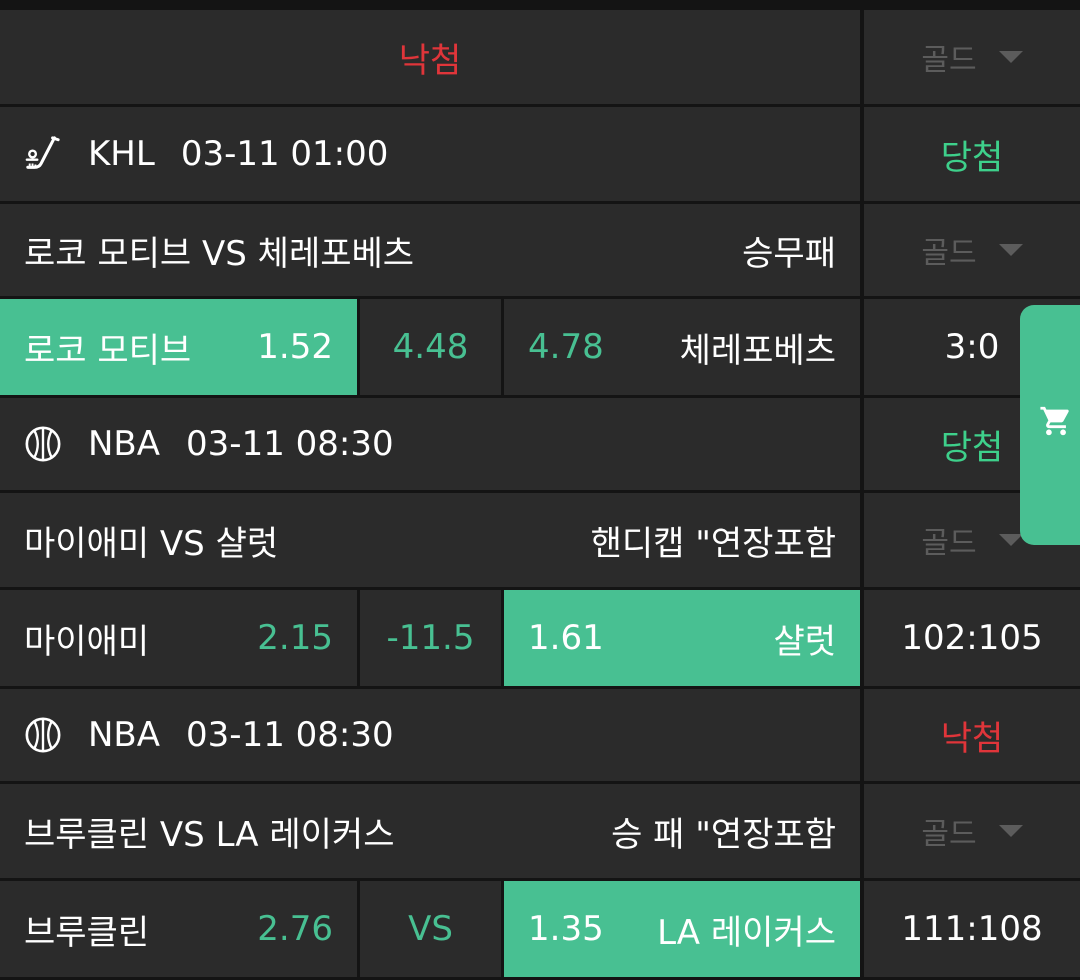 Image resolution: width=1080 pixels, height=980 pixels. I want to click on cart-icon, so click(1054, 421).